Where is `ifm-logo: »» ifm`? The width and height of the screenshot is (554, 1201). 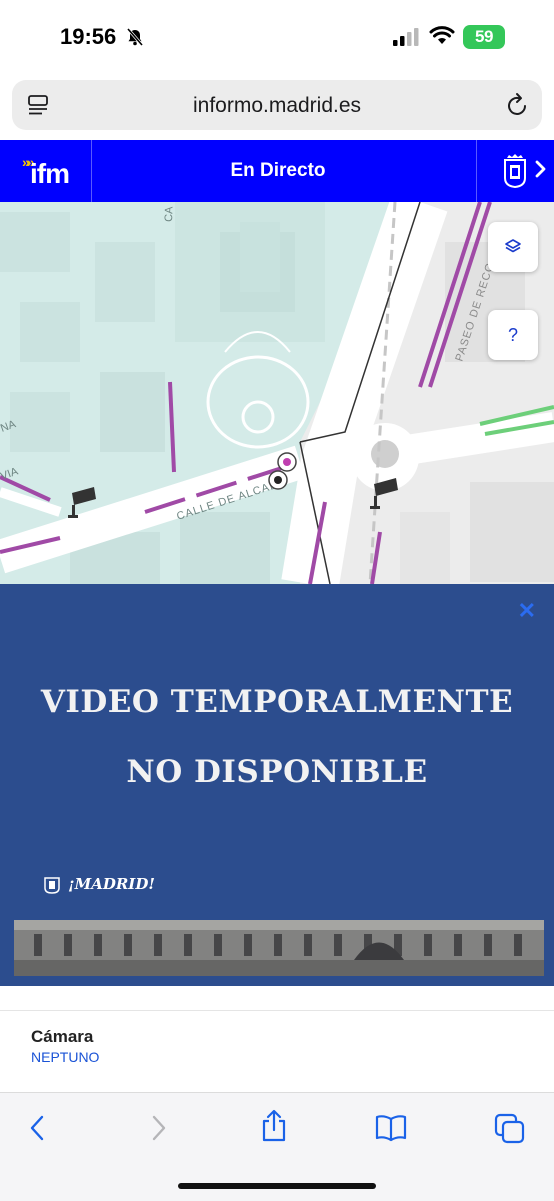 ifm-logo: »» ifm is located at coordinates (46, 171).